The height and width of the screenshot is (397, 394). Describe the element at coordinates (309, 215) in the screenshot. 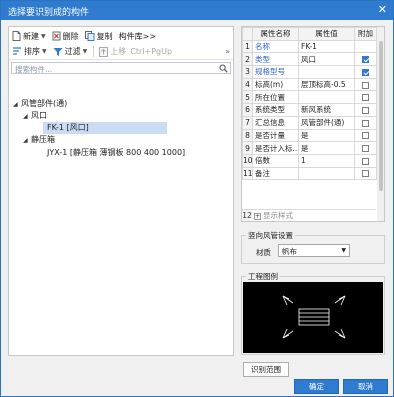

I see `show-style-row: 12 + 显示样式` at that location.